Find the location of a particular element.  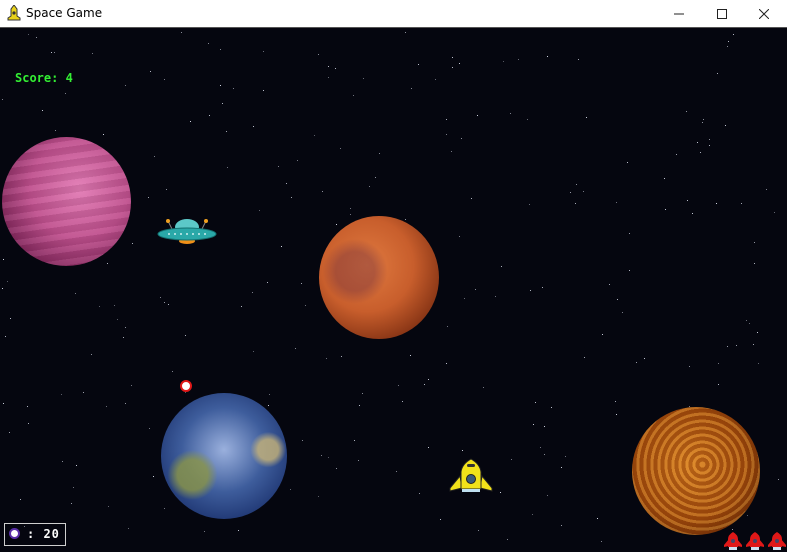

lives-indicator is located at coordinates (755, 541).